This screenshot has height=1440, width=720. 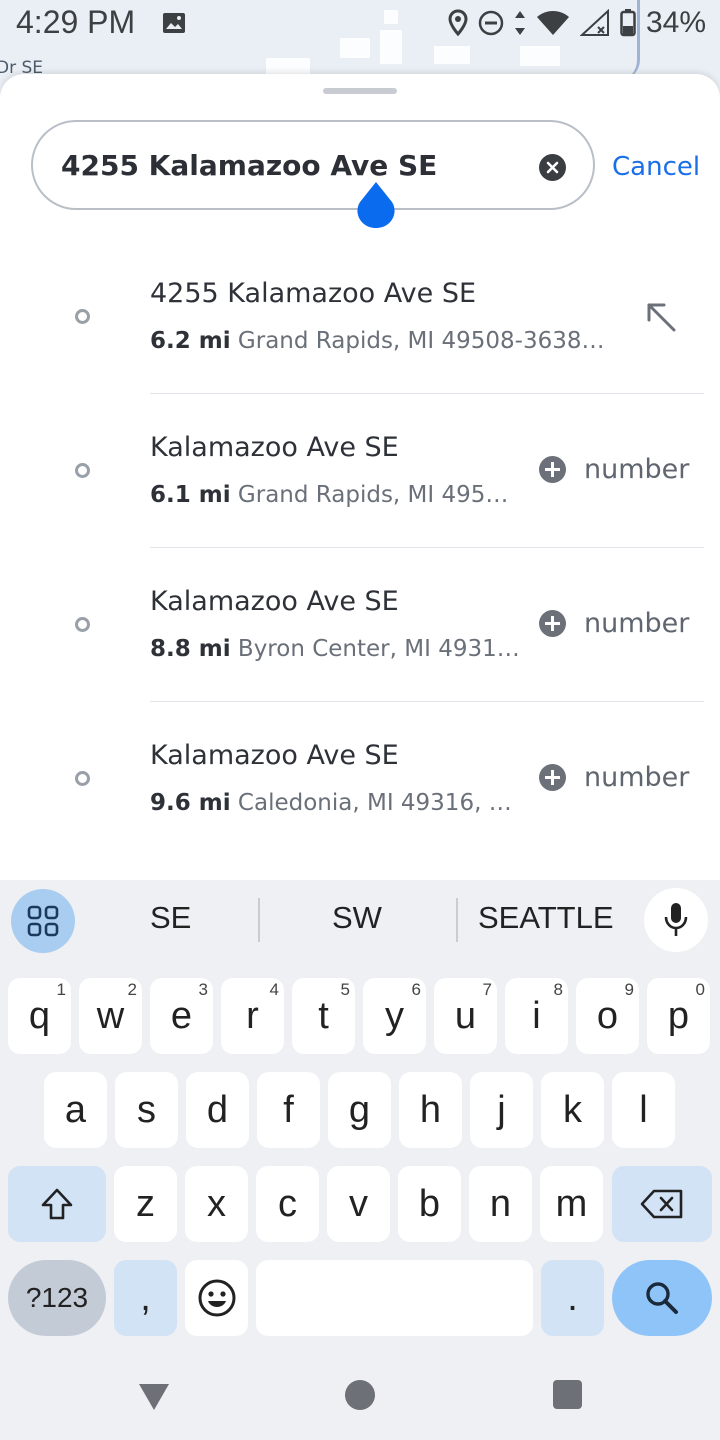 I want to click on key-label: i, so click(x=536, y=1015).